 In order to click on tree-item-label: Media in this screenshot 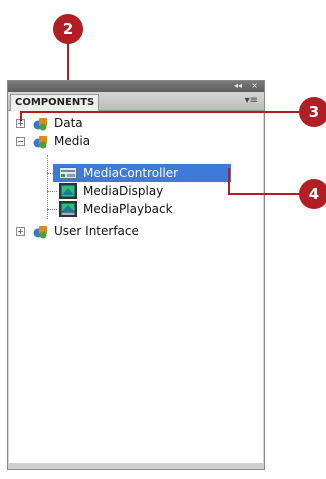, I will do `click(72, 141)`.